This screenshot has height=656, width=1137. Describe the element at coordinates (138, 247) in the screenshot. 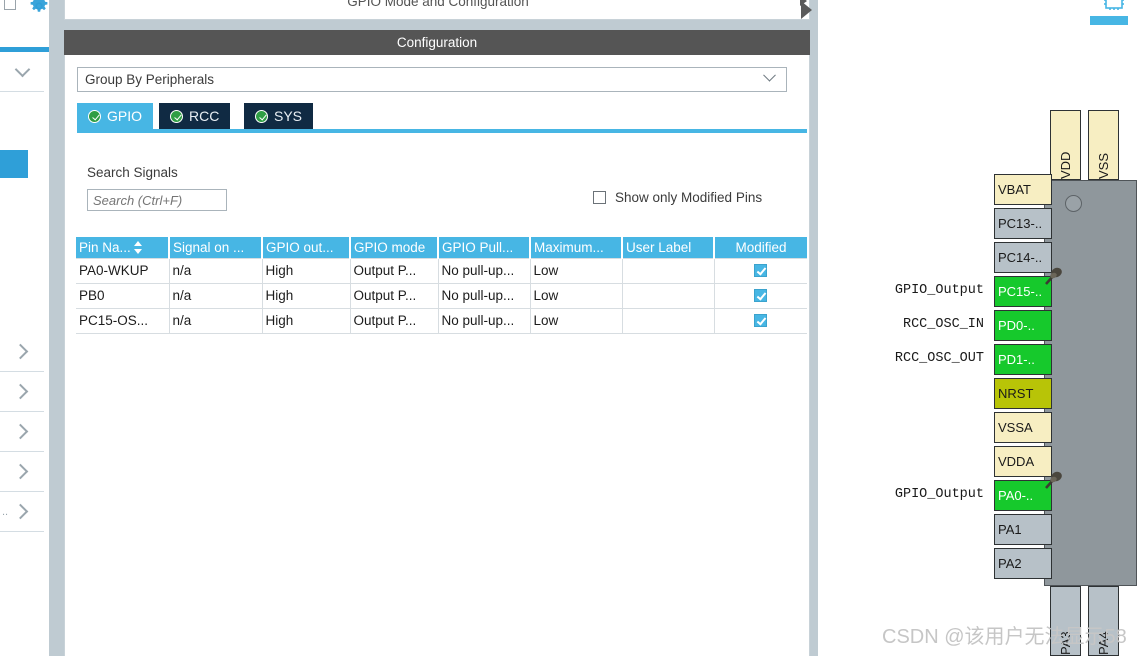

I see `sort-arrows-icon` at that location.